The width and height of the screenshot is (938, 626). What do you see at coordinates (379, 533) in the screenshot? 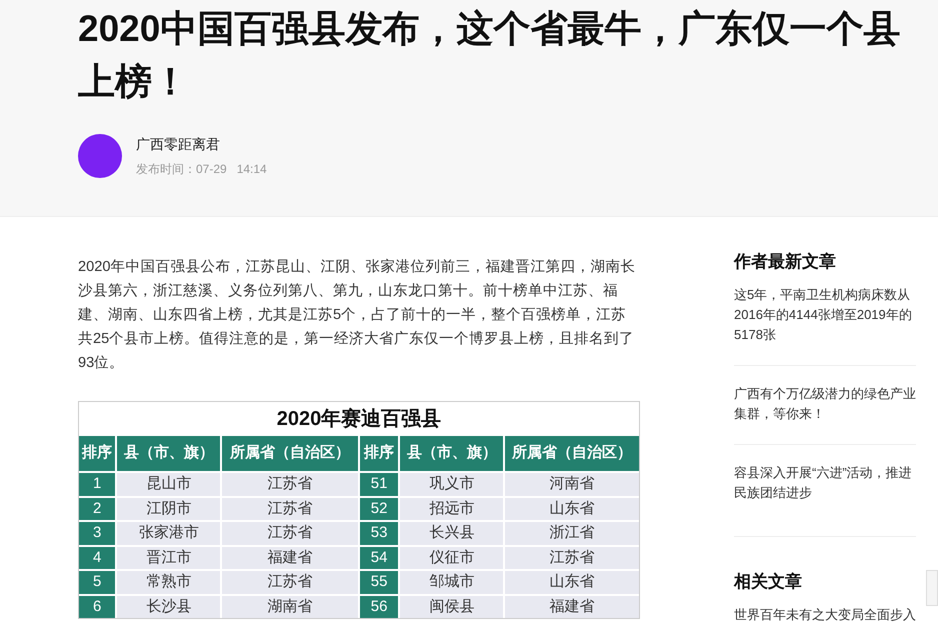
I see `table-cell: 53` at bounding box center [379, 533].